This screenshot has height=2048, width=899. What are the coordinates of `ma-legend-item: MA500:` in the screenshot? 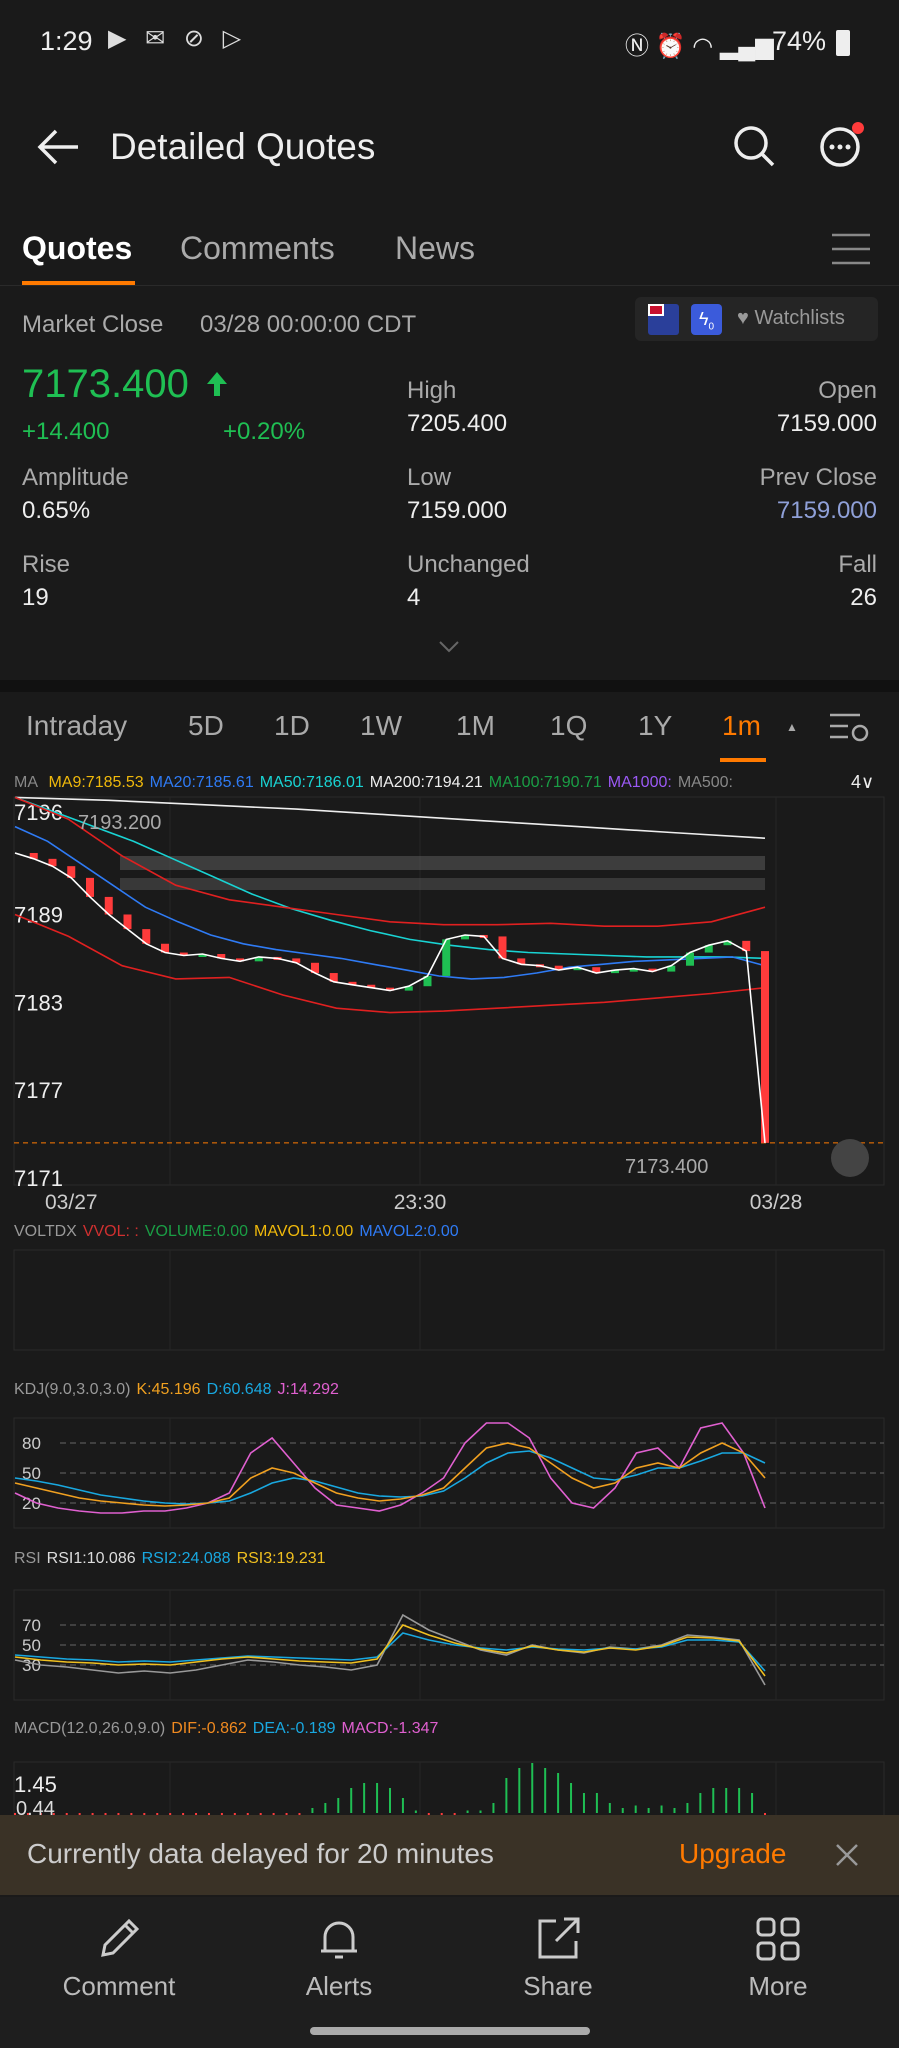 It's located at (705, 782).